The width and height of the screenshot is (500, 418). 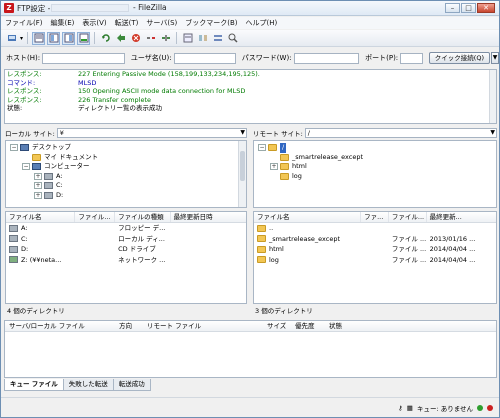 I want to click on compare-directories-icon, so click(x=202, y=38).